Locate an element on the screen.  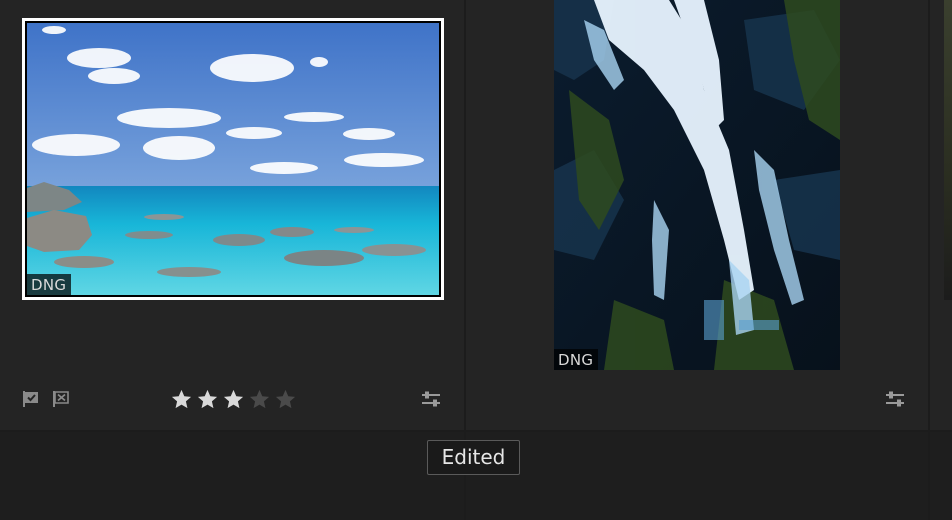
tooltip: Edited is located at coordinates (473, 457).